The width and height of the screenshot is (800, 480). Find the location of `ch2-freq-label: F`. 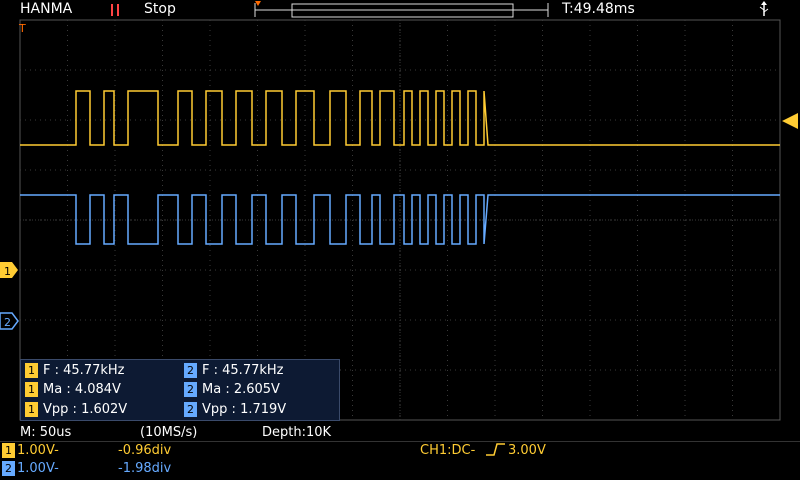

ch2-freq-label: F is located at coordinates (206, 370).